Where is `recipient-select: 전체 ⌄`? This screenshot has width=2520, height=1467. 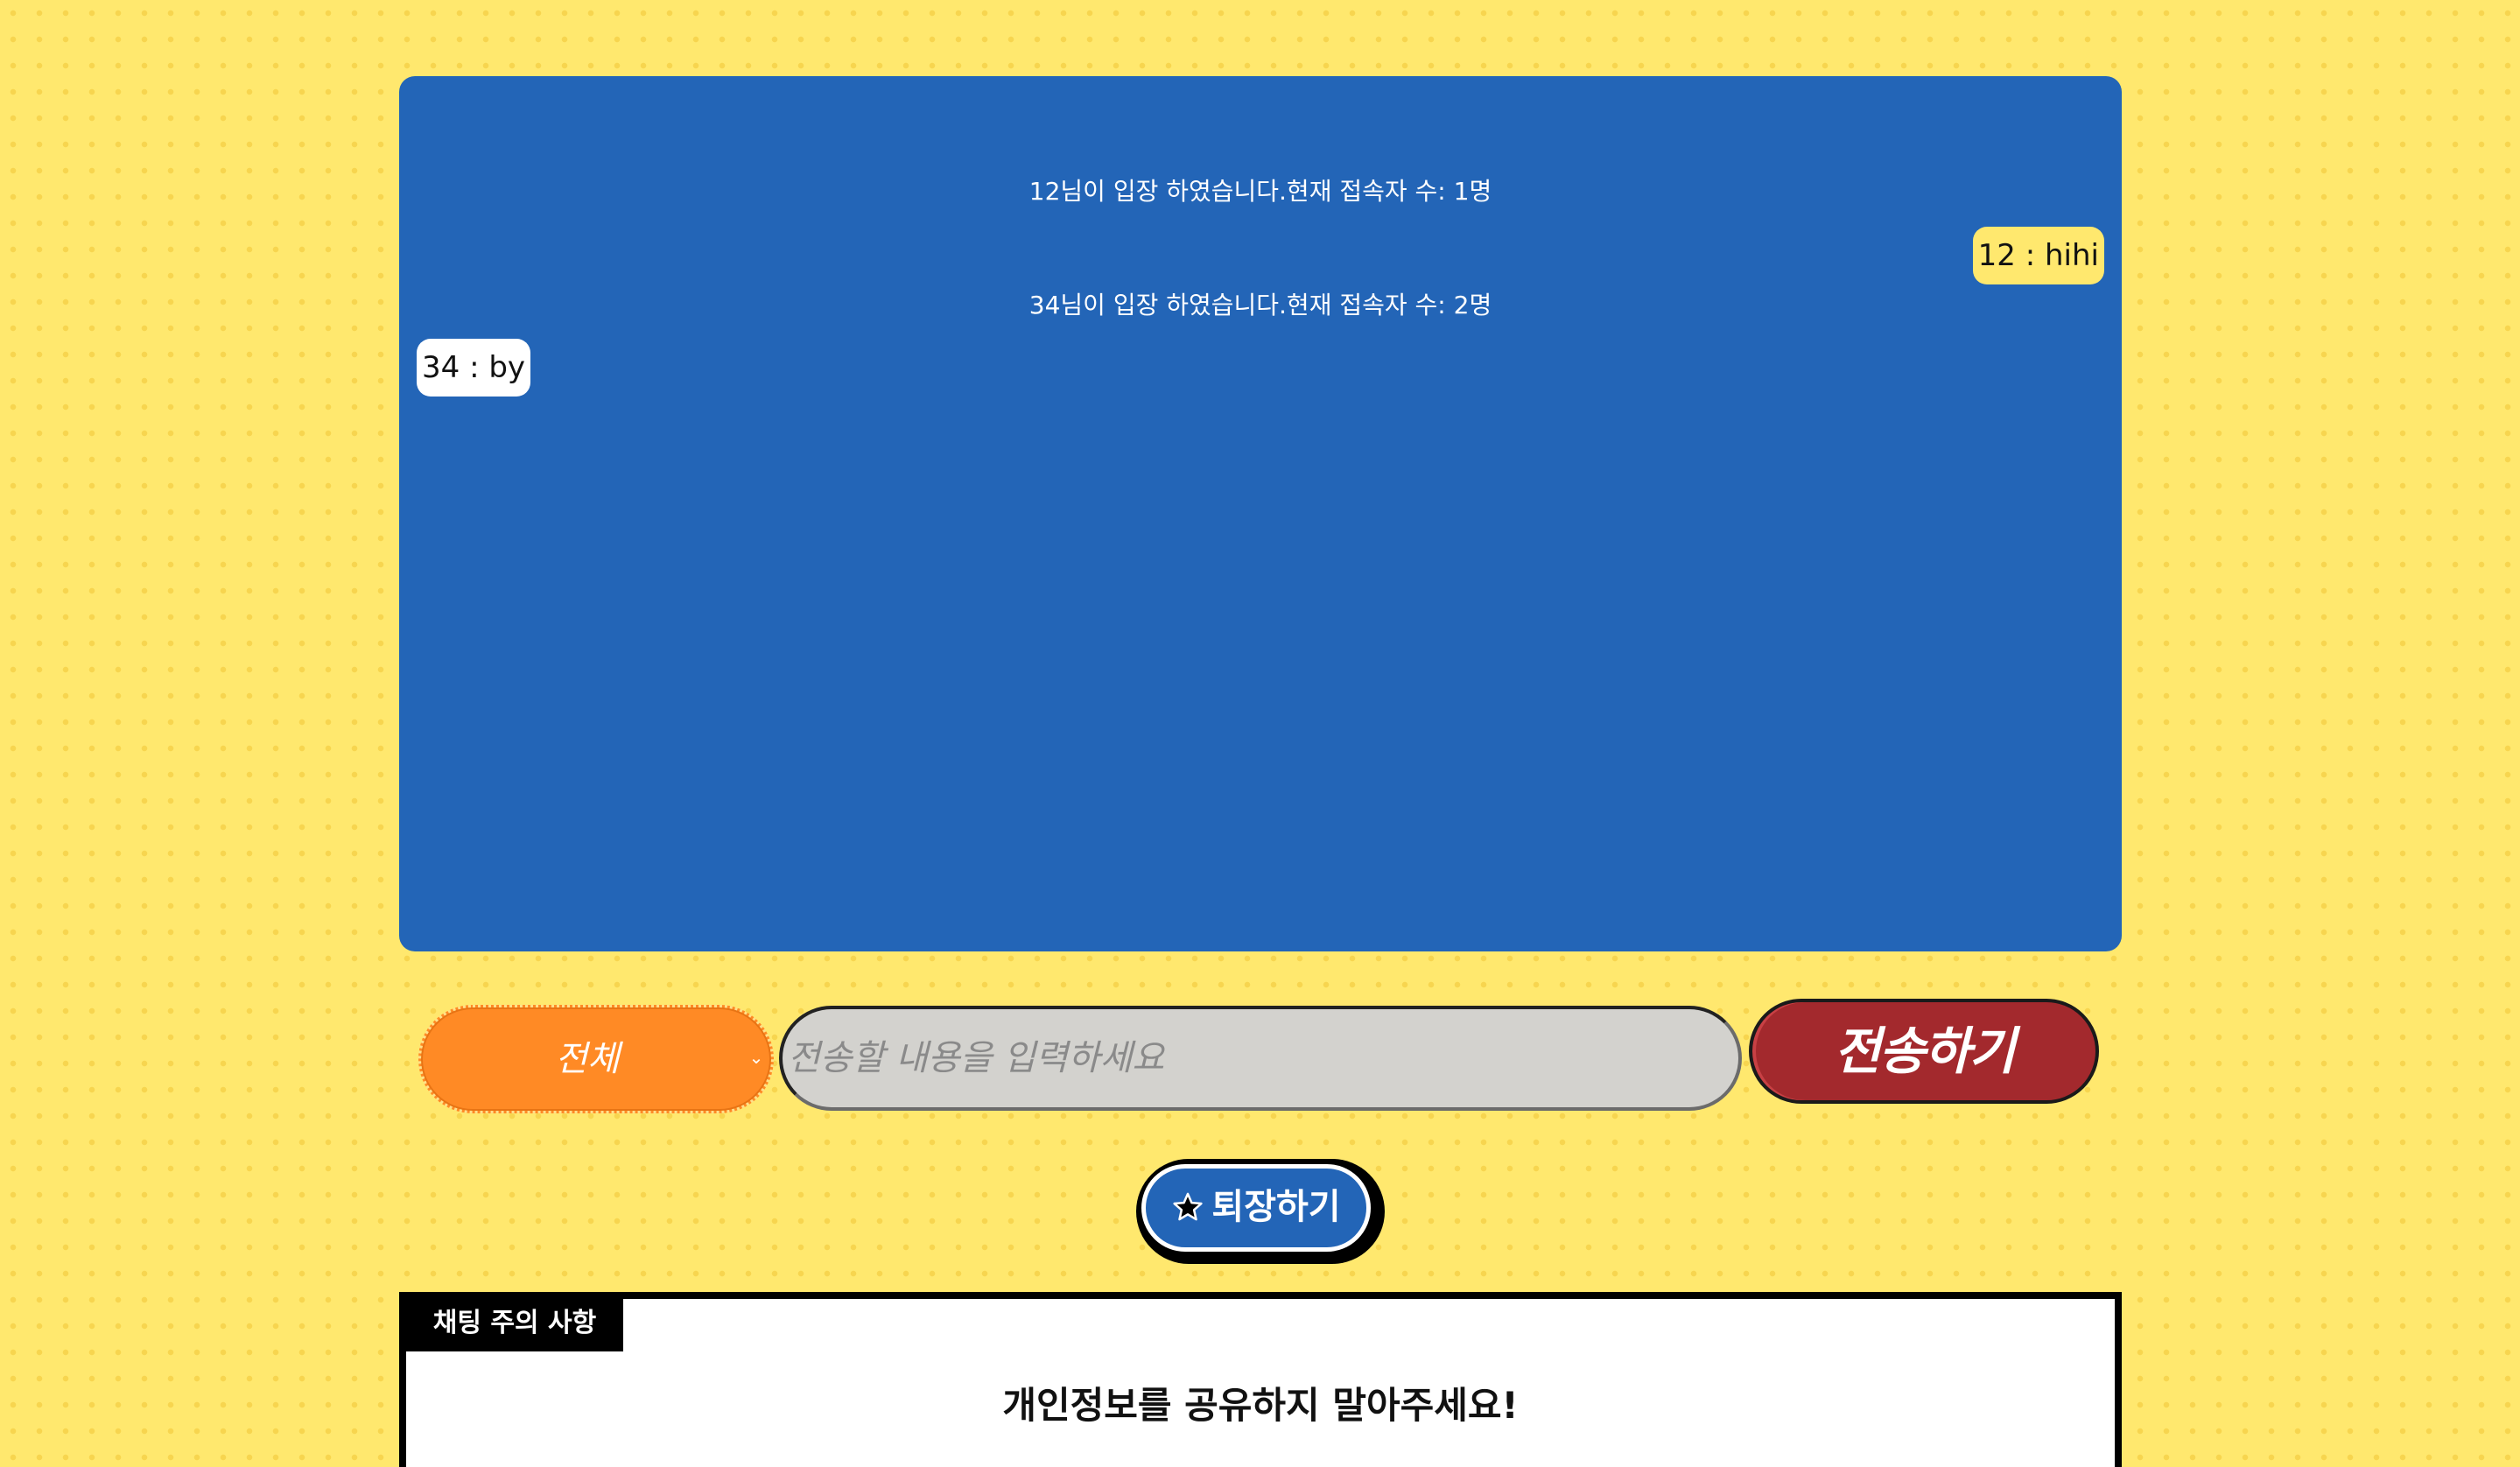 recipient-select: 전체 ⌄ is located at coordinates (596, 1059).